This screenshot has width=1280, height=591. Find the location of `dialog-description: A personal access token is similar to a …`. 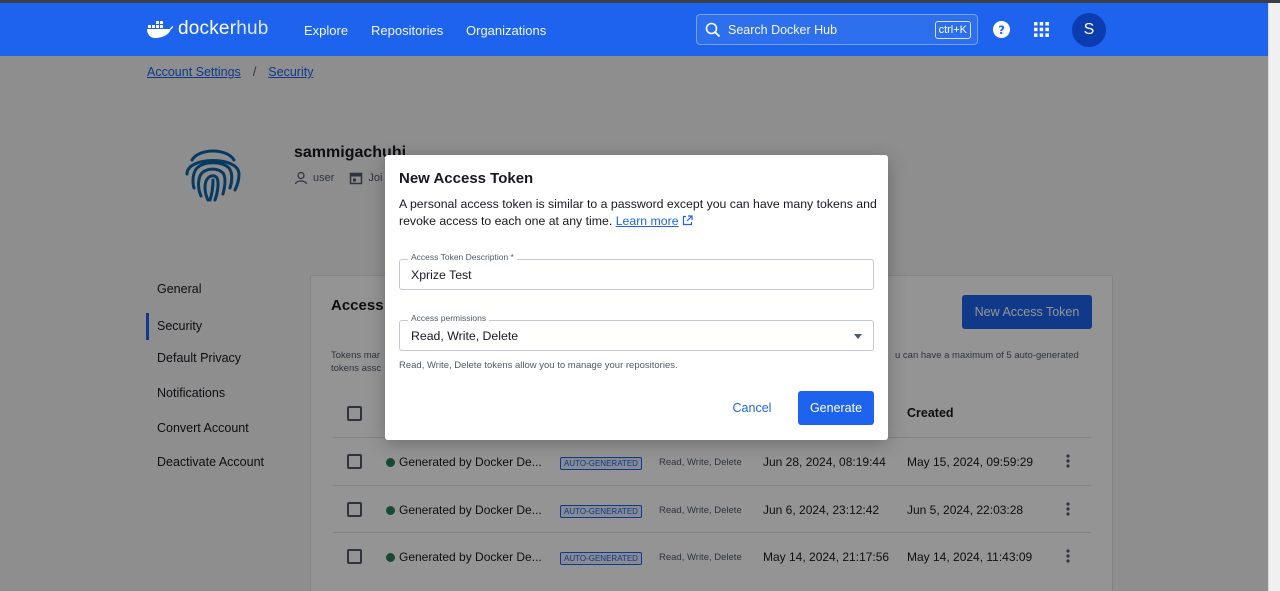

dialog-description: A personal access token is similar to a … is located at coordinates (639, 213).